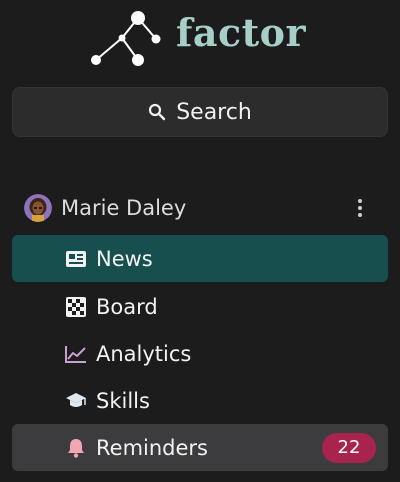 The image size is (400, 482). What do you see at coordinates (127, 306) in the screenshot?
I see `nav-item-label: Board` at bounding box center [127, 306].